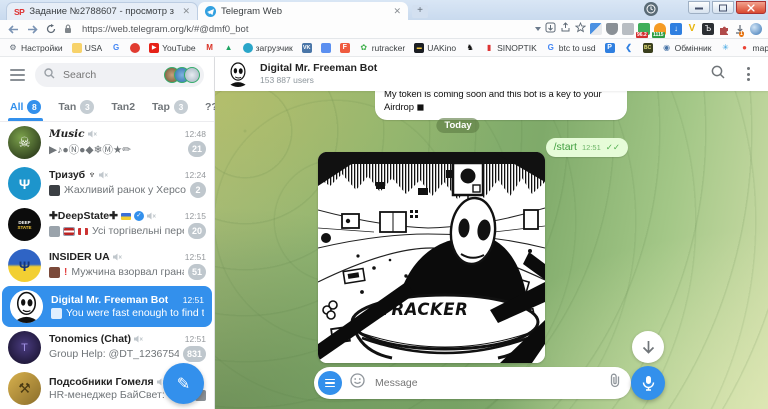 The height and width of the screenshot is (409, 768). I want to click on yandex-icon, so click(135, 47).